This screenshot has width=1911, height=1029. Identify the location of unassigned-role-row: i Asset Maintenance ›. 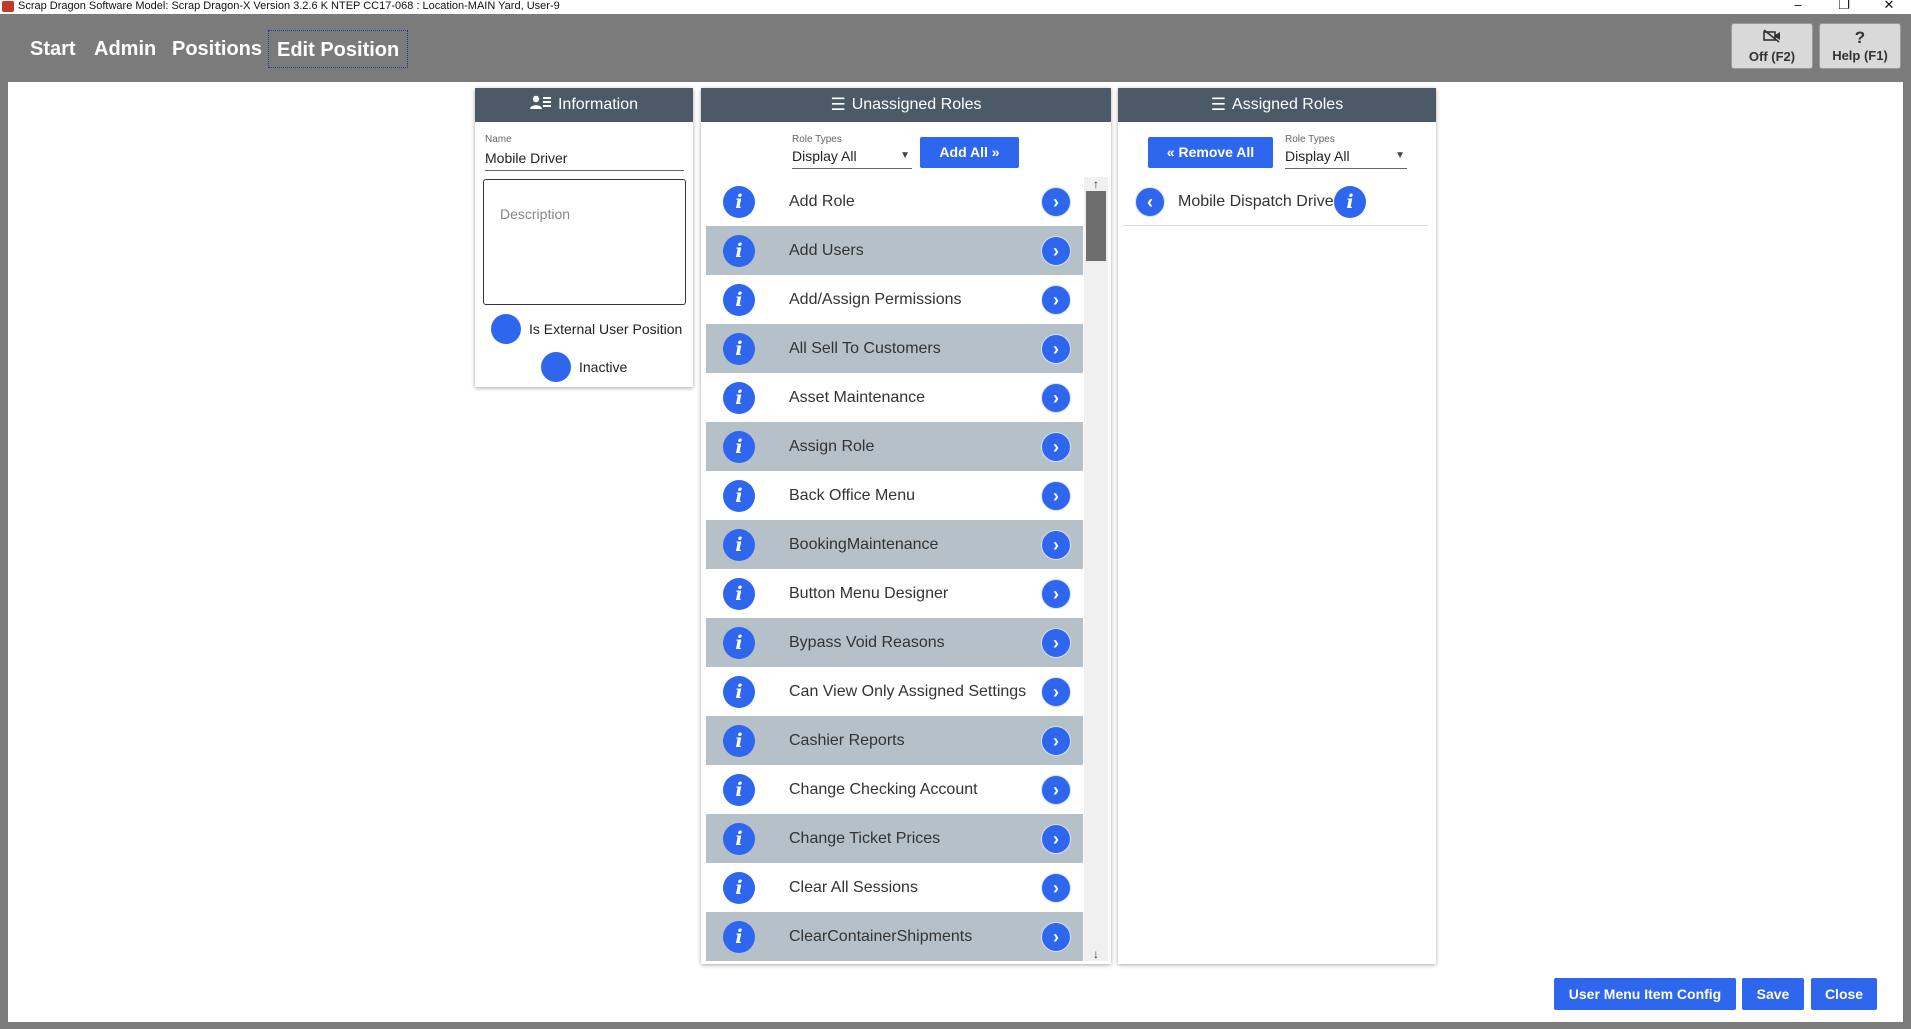
(894, 397).